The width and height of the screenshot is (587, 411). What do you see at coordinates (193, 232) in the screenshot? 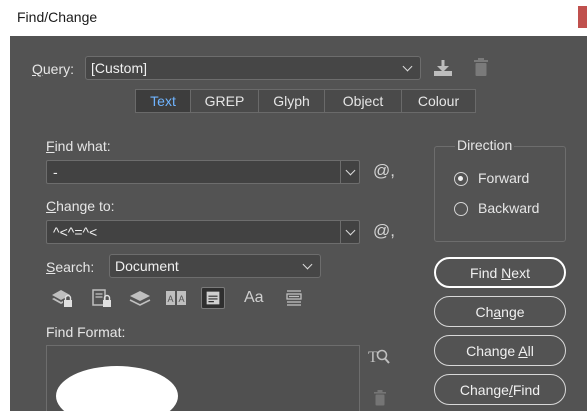
I see `change-to-input` at bounding box center [193, 232].